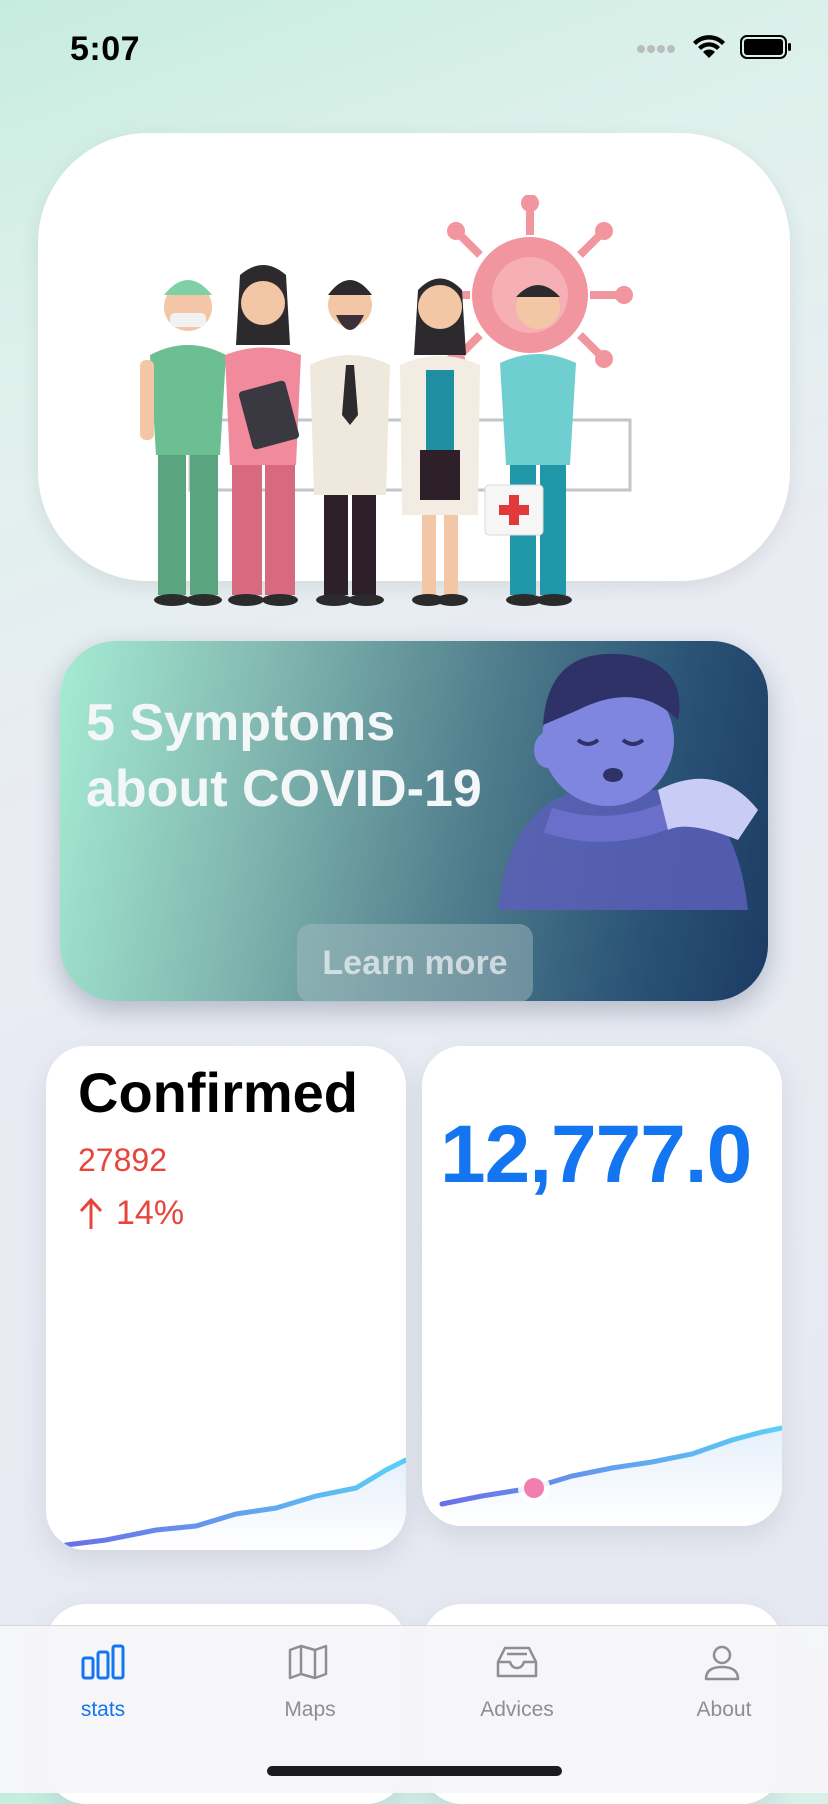 The width and height of the screenshot is (828, 1804). I want to click on value-card: 12,777.0, so click(602, 1286).